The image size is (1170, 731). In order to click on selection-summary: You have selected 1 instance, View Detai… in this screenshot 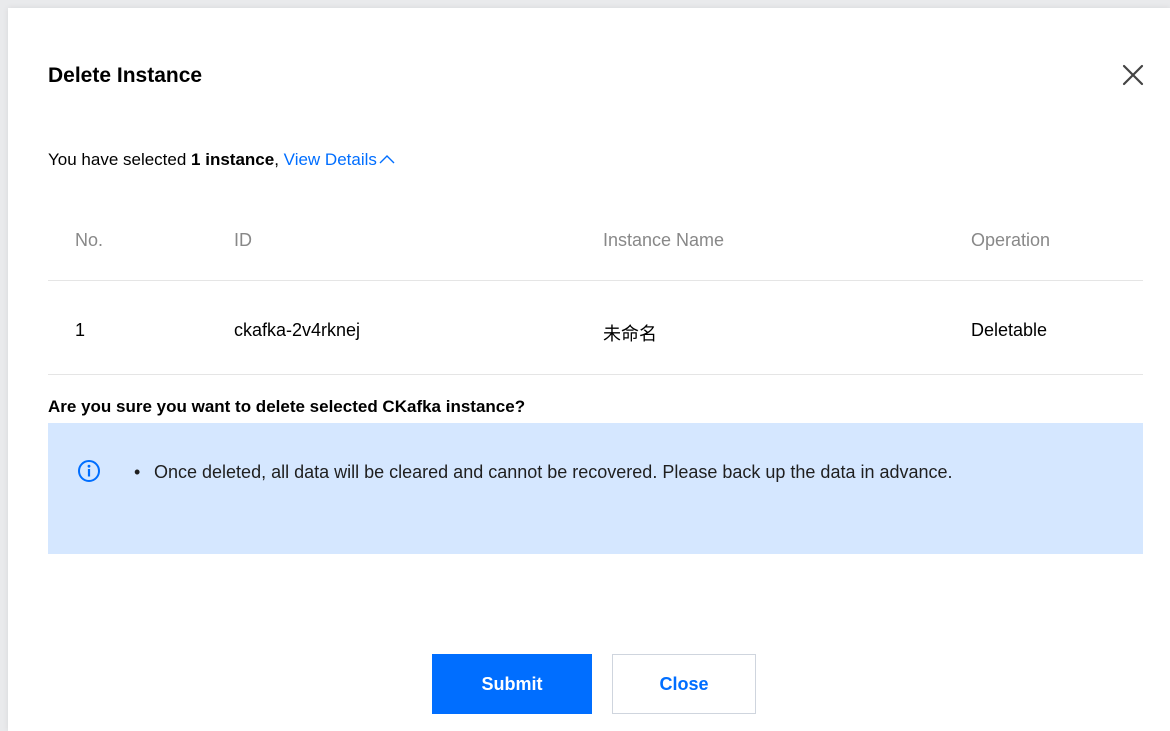, I will do `click(222, 160)`.